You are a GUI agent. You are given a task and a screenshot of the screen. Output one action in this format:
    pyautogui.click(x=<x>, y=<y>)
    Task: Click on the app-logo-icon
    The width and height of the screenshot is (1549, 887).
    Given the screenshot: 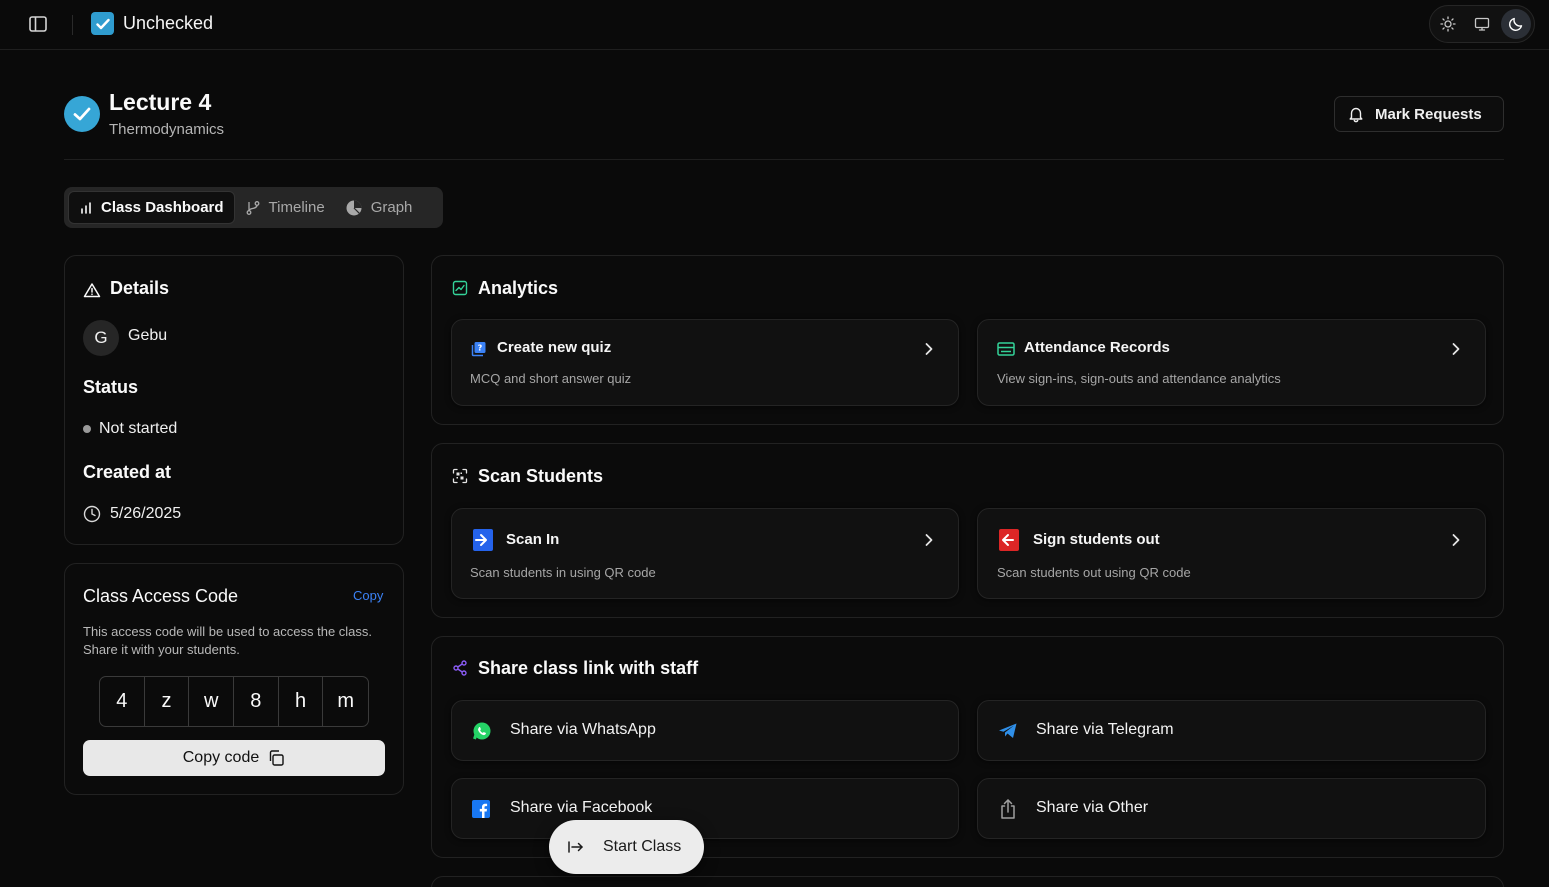 What is the action you would take?
    pyautogui.click(x=102, y=23)
    